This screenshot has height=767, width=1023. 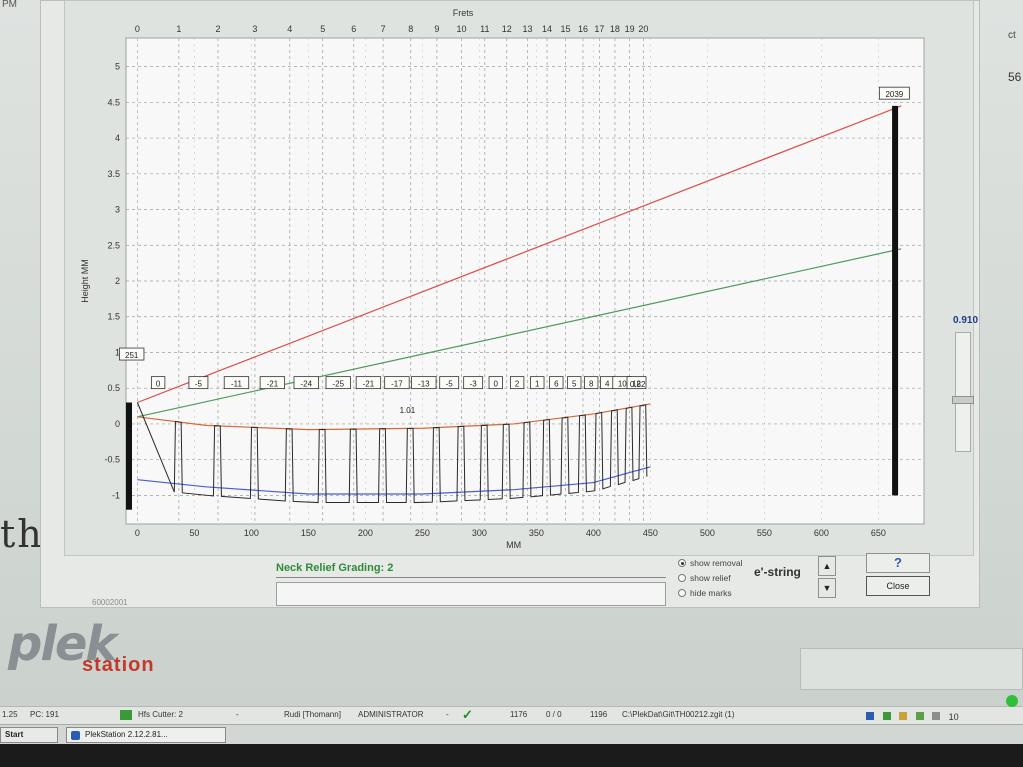 I want to click on x-tick-label: 600, so click(x=821, y=533).